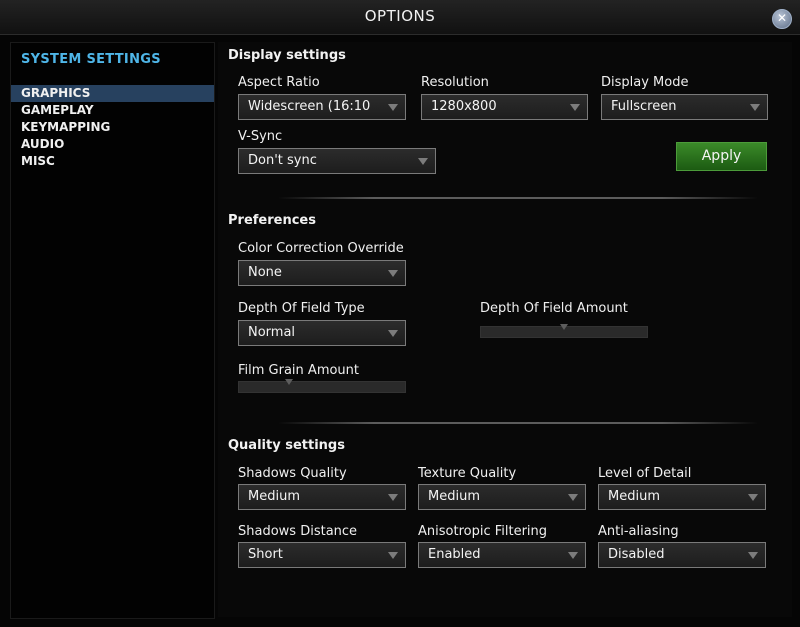 The height and width of the screenshot is (627, 800). What do you see at coordinates (272, 332) in the screenshot?
I see `dof-type-value: Normal` at bounding box center [272, 332].